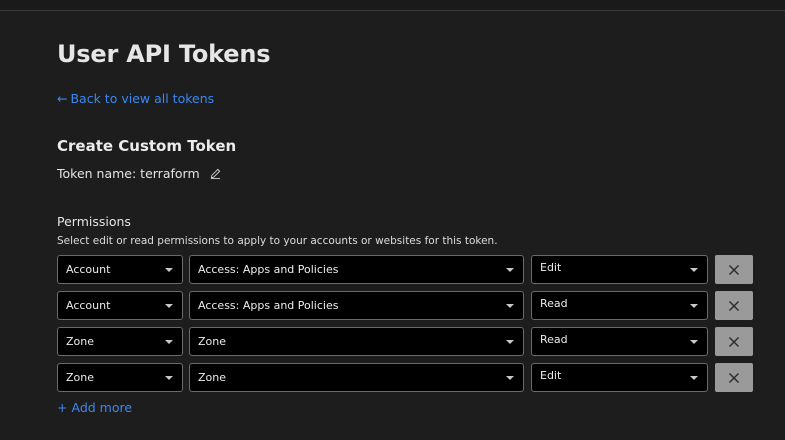 This screenshot has width=785, height=440. I want to click on arrow-left-icon: ←, so click(62, 98).